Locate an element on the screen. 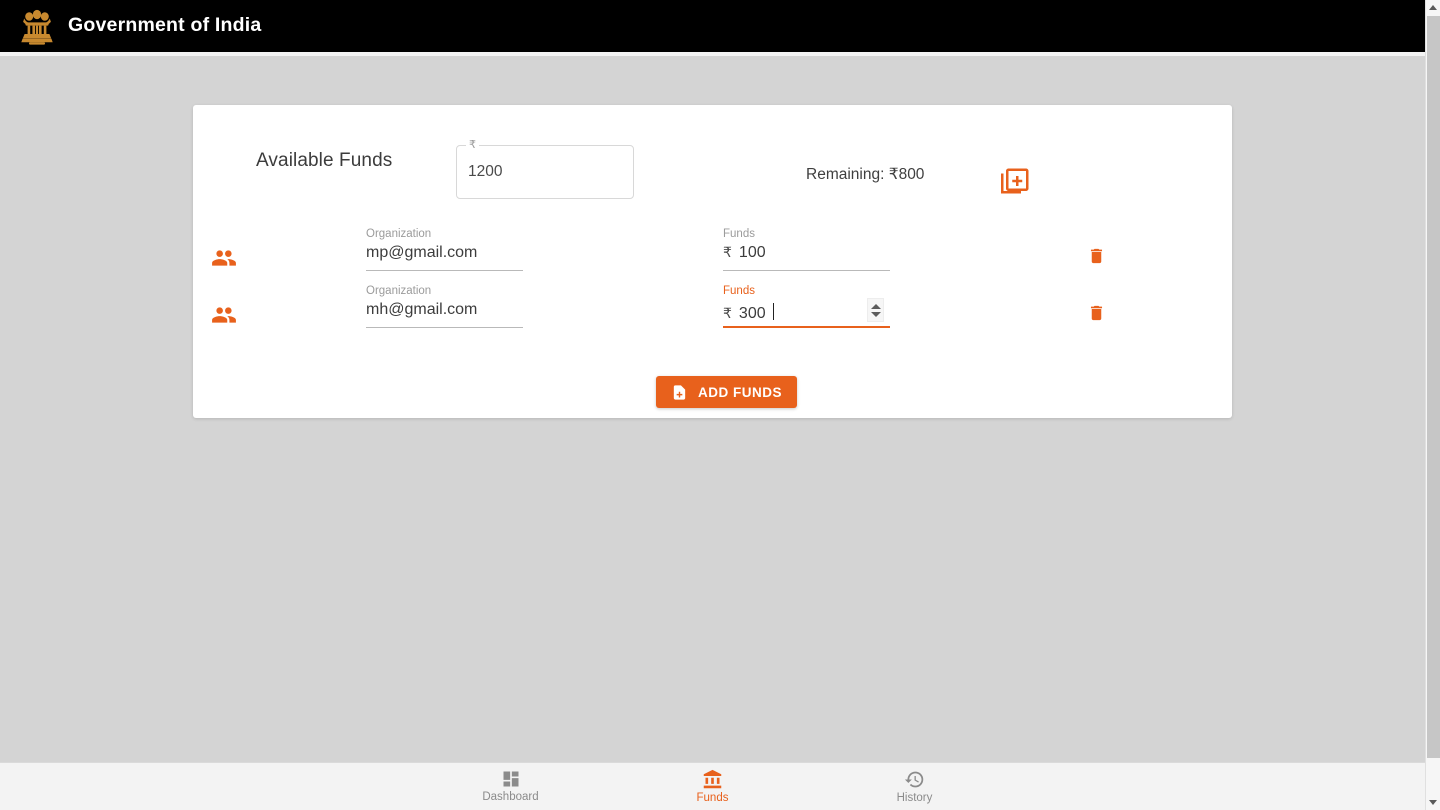 This screenshot has height=810, width=1440. scroll-down-arrow-icon is located at coordinates (1433, 802).